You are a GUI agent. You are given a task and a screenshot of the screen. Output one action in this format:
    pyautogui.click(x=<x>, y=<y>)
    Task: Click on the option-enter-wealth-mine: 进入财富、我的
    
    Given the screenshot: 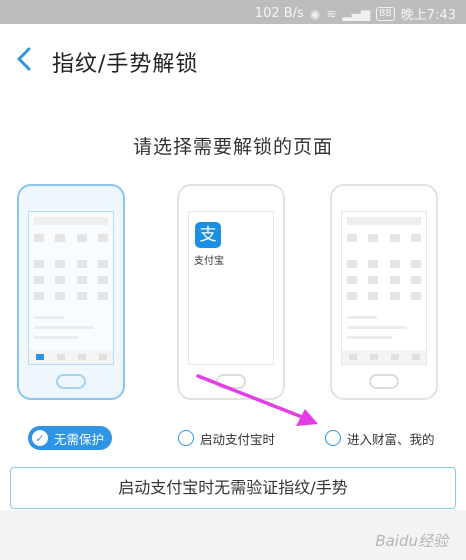 What is the action you would take?
    pyautogui.click(x=380, y=438)
    